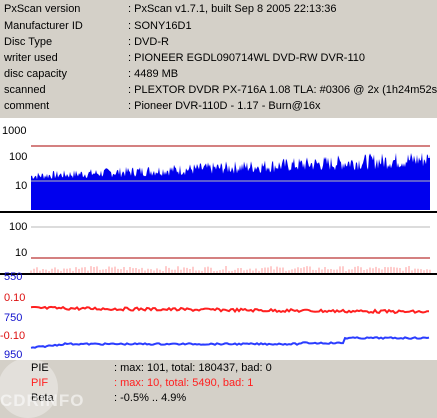 The width and height of the screenshot is (437, 418). What do you see at coordinates (42, 9) in the screenshot?
I see `info-key: PxScan version` at bounding box center [42, 9].